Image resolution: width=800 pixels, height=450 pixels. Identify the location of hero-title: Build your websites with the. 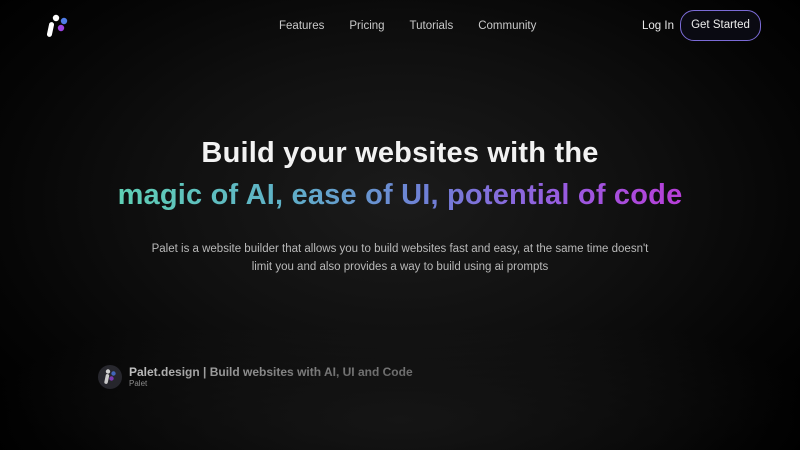
(400, 153).